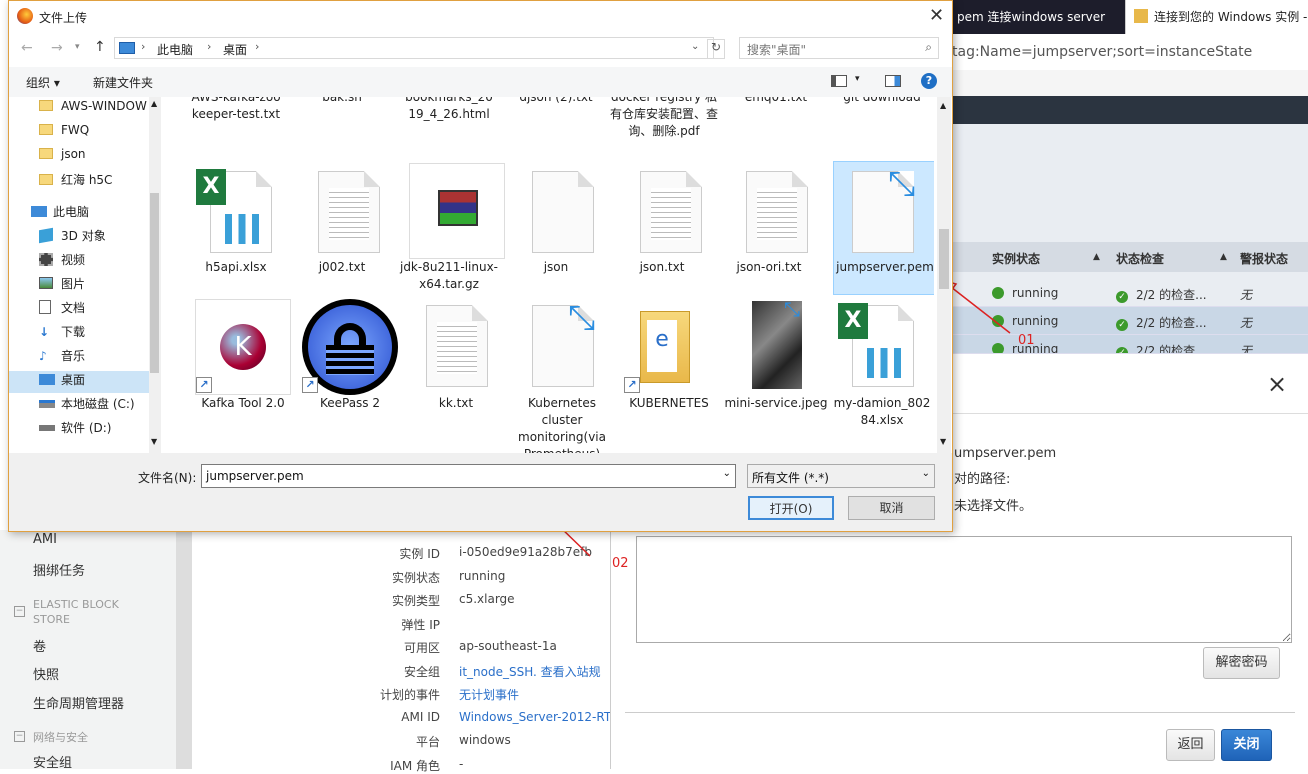  I want to click on file-label-selected: jumpserver.pem, so click(883, 267).